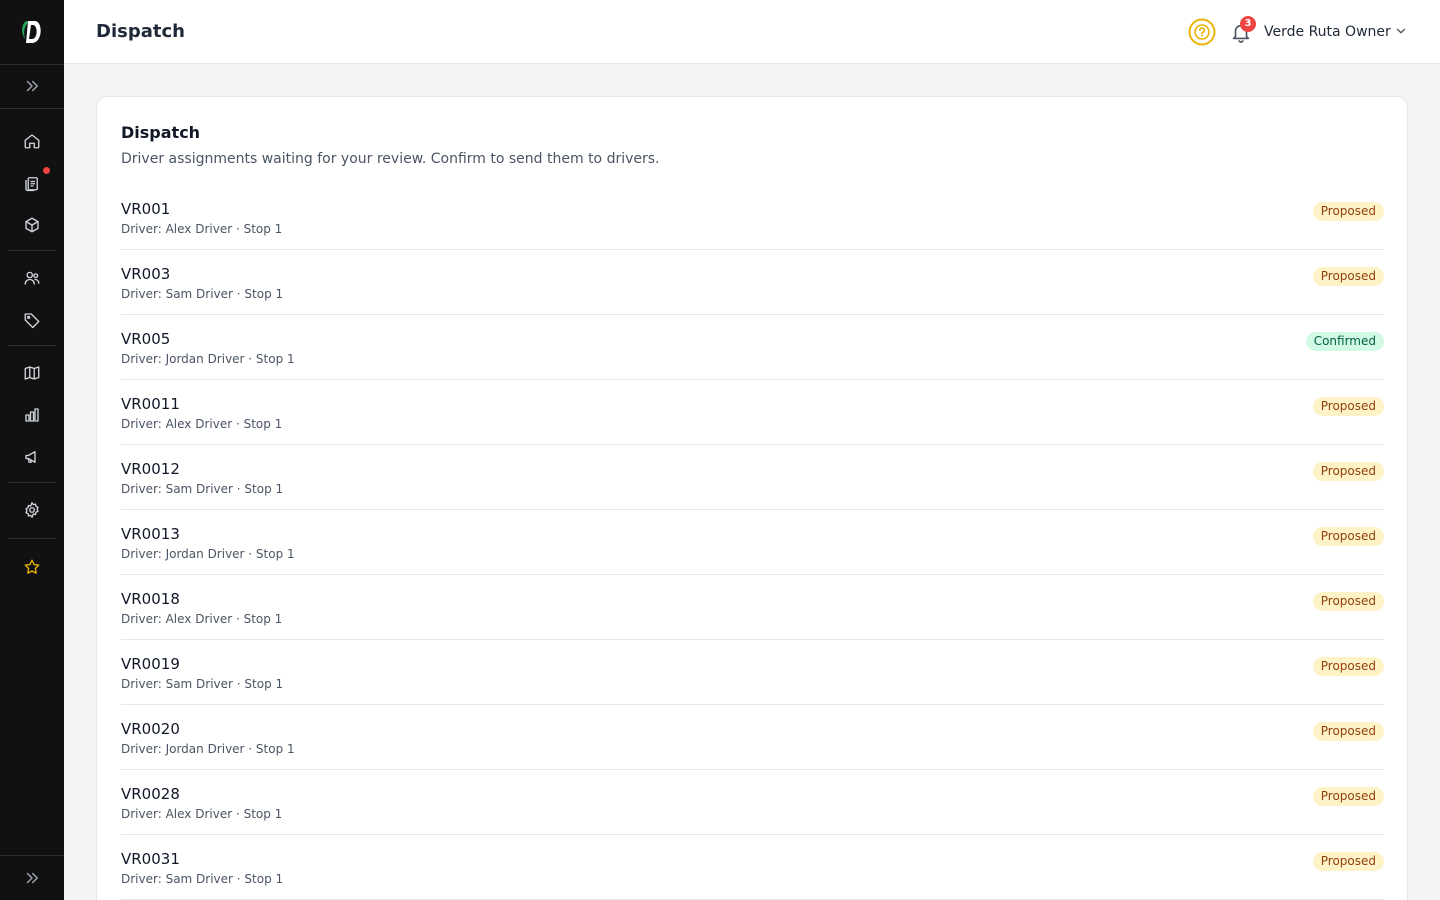  Describe the element at coordinates (1248, 24) in the screenshot. I see `notification-count-badge: 3` at that location.